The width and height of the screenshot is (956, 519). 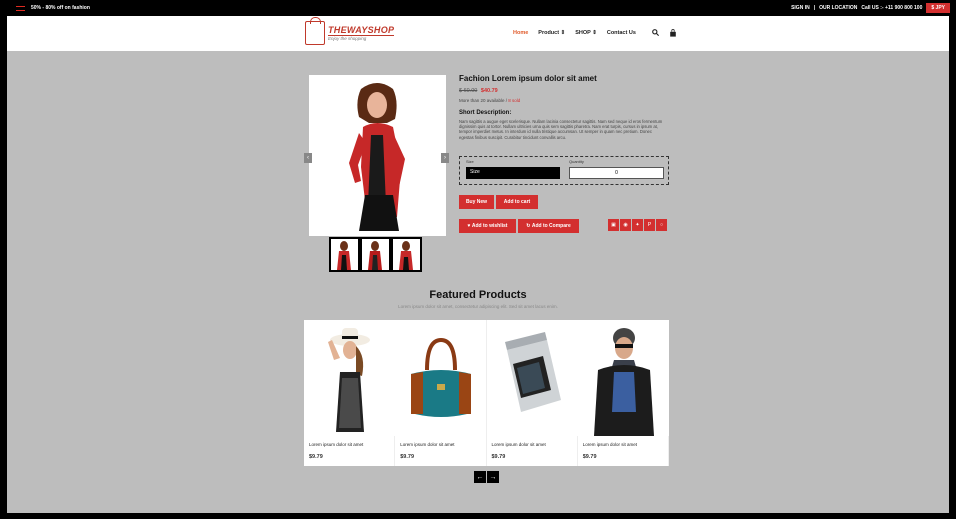 What do you see at coordinates (621, 33) in the screenshot?
I see `nav-contact: Contact Us` at bounding box center [621, 33].